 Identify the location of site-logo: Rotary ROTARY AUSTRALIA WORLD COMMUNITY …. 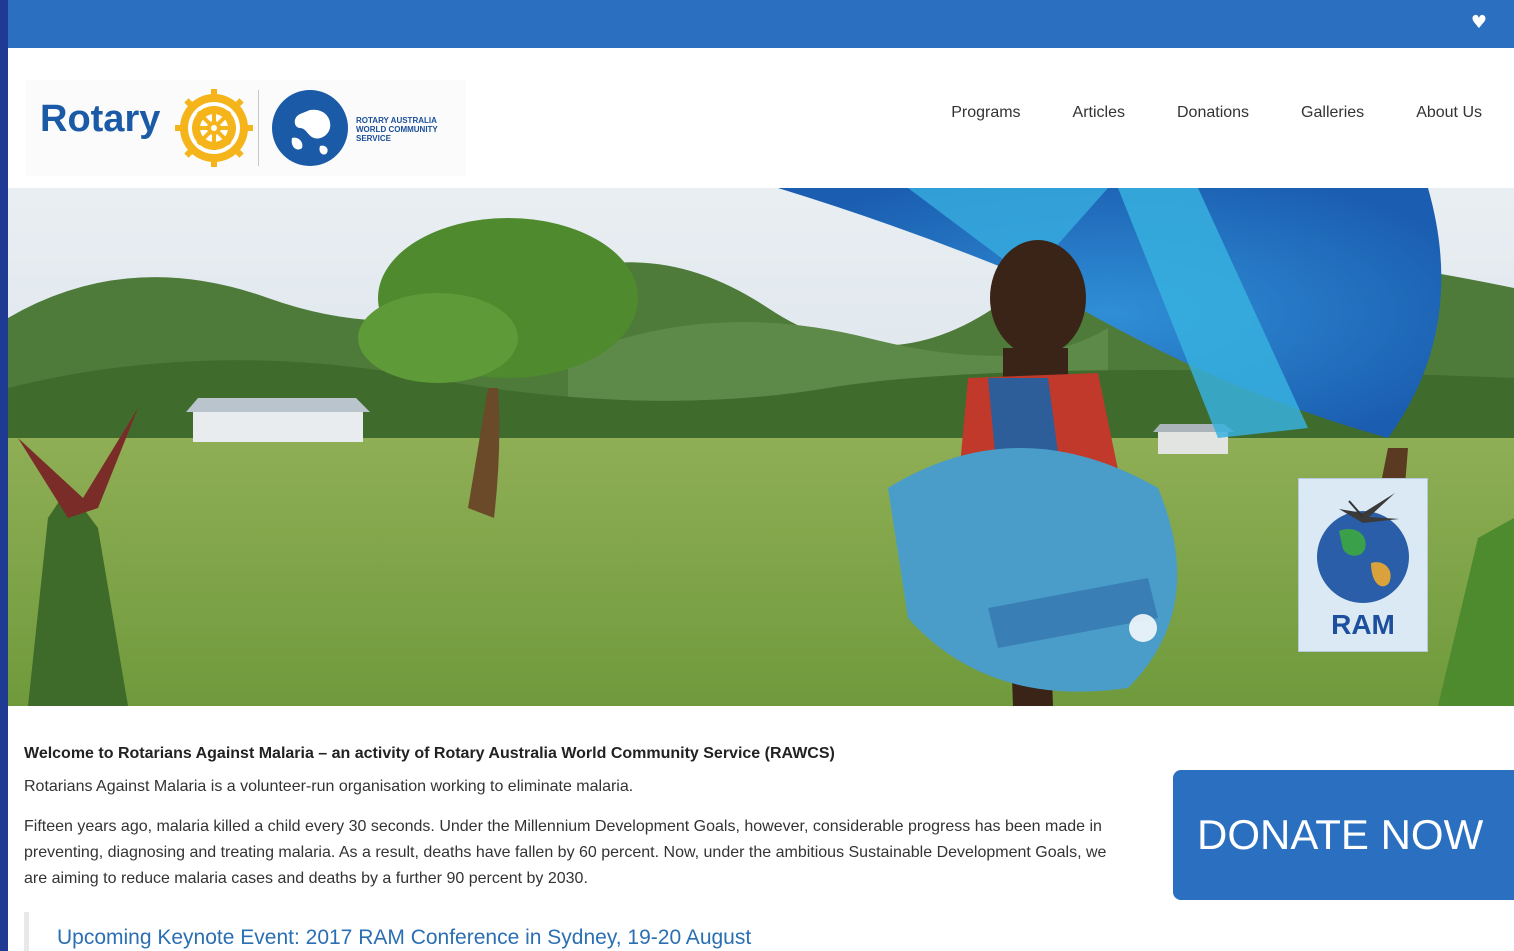
(246, 128).